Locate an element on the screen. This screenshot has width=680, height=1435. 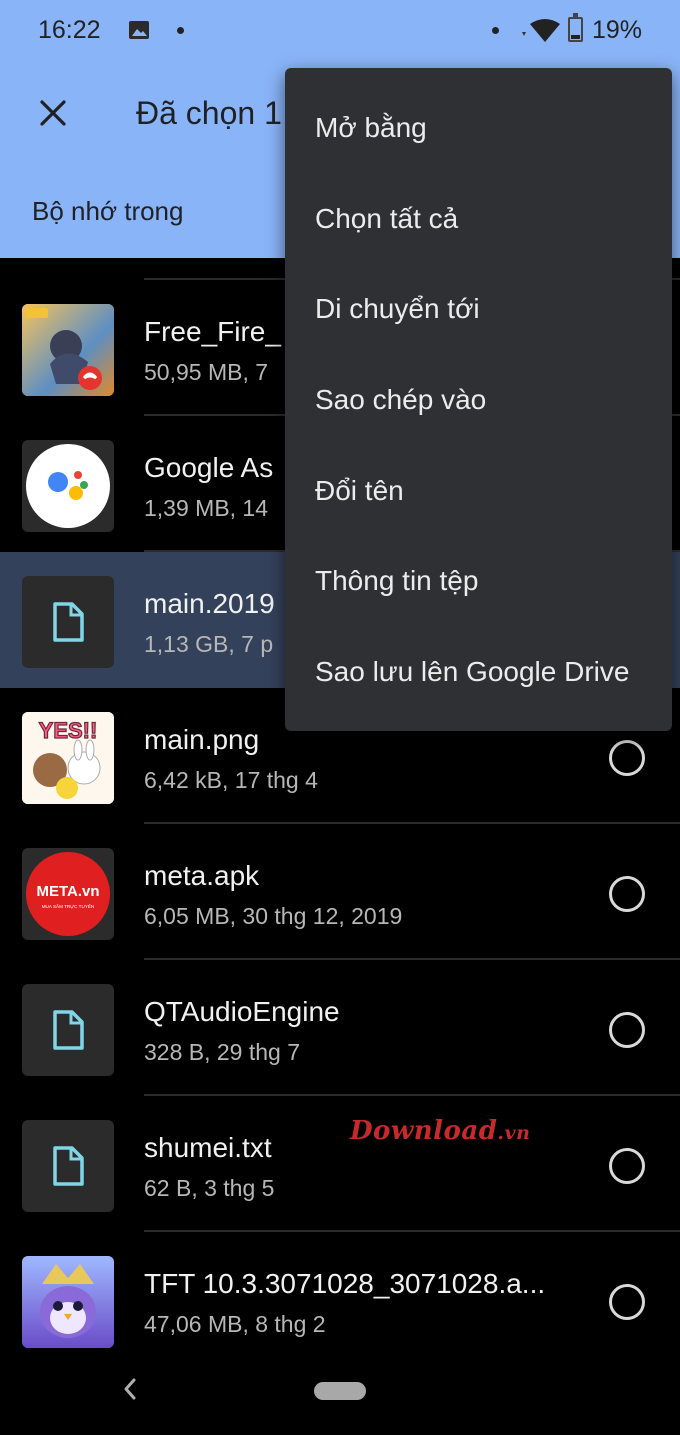
file-meta: 6,42 kB, 17 thg 4 is located at coordinates (231, 780).